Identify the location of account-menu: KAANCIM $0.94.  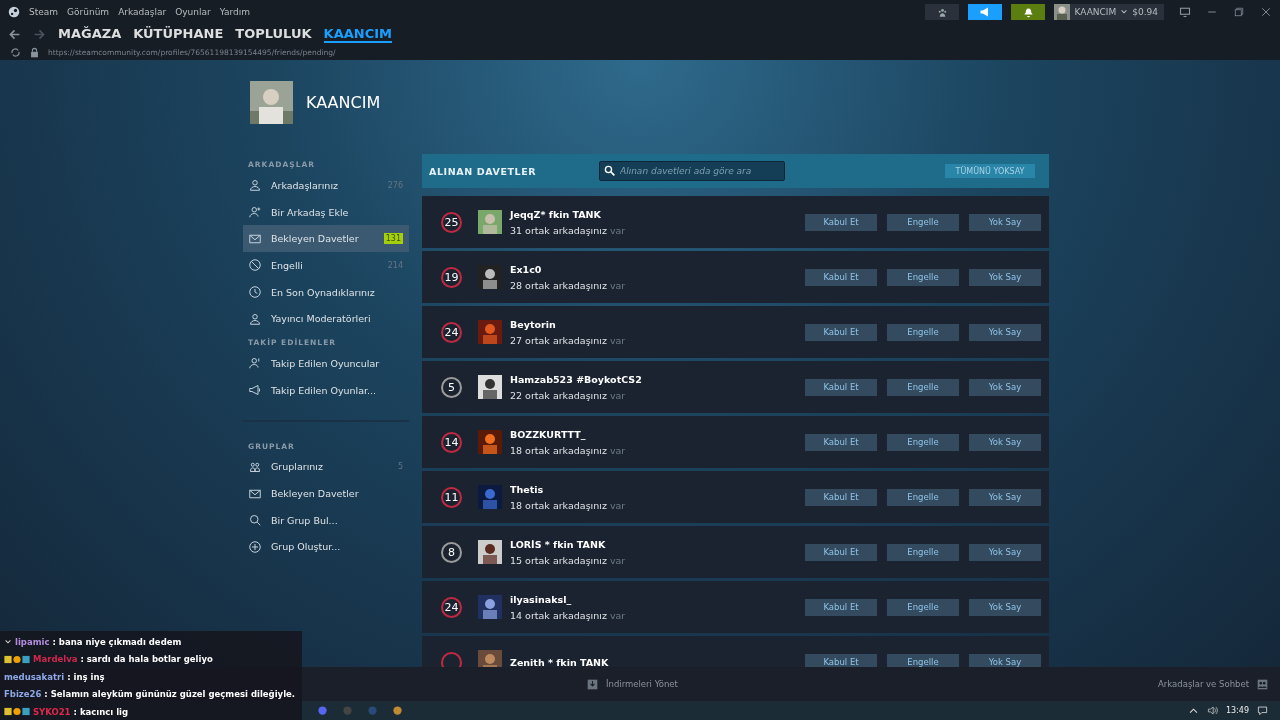
(1109, 12).